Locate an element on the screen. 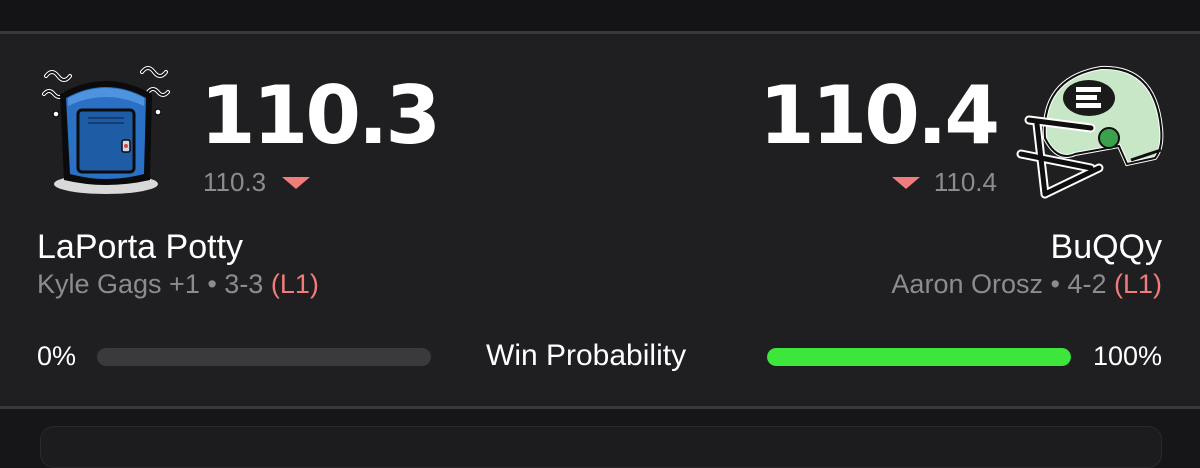  football-helmet-icon is located at coordinates (1090, 132).